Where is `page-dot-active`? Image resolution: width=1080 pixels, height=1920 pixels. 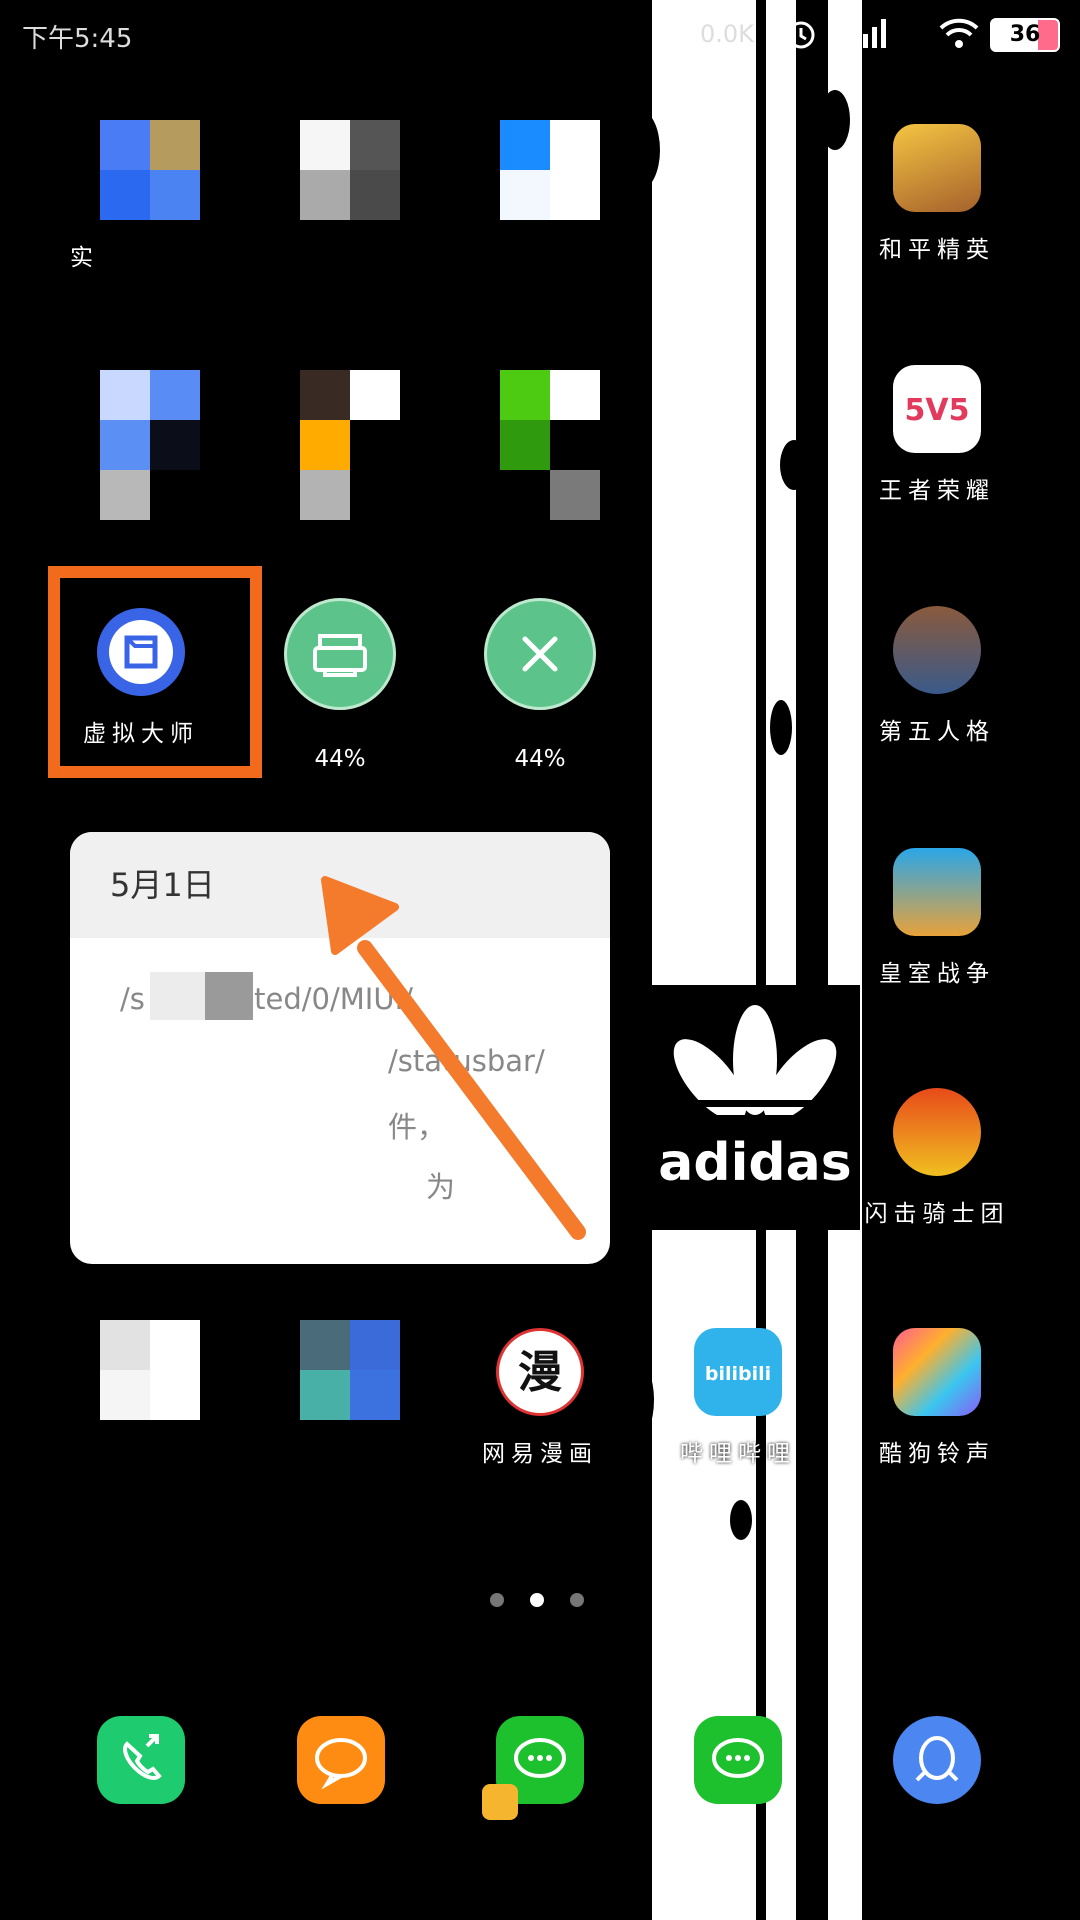
page-dot-active is located at coordinates (537, 1600).